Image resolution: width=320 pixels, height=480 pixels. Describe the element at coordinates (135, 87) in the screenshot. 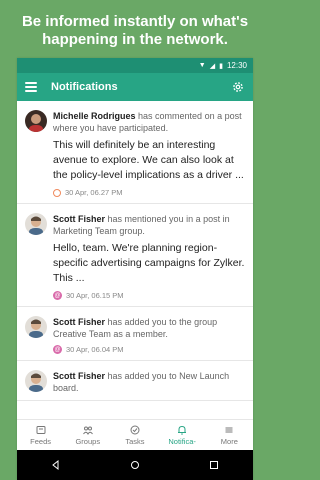

I see `app-bar: Notifications` at that location.